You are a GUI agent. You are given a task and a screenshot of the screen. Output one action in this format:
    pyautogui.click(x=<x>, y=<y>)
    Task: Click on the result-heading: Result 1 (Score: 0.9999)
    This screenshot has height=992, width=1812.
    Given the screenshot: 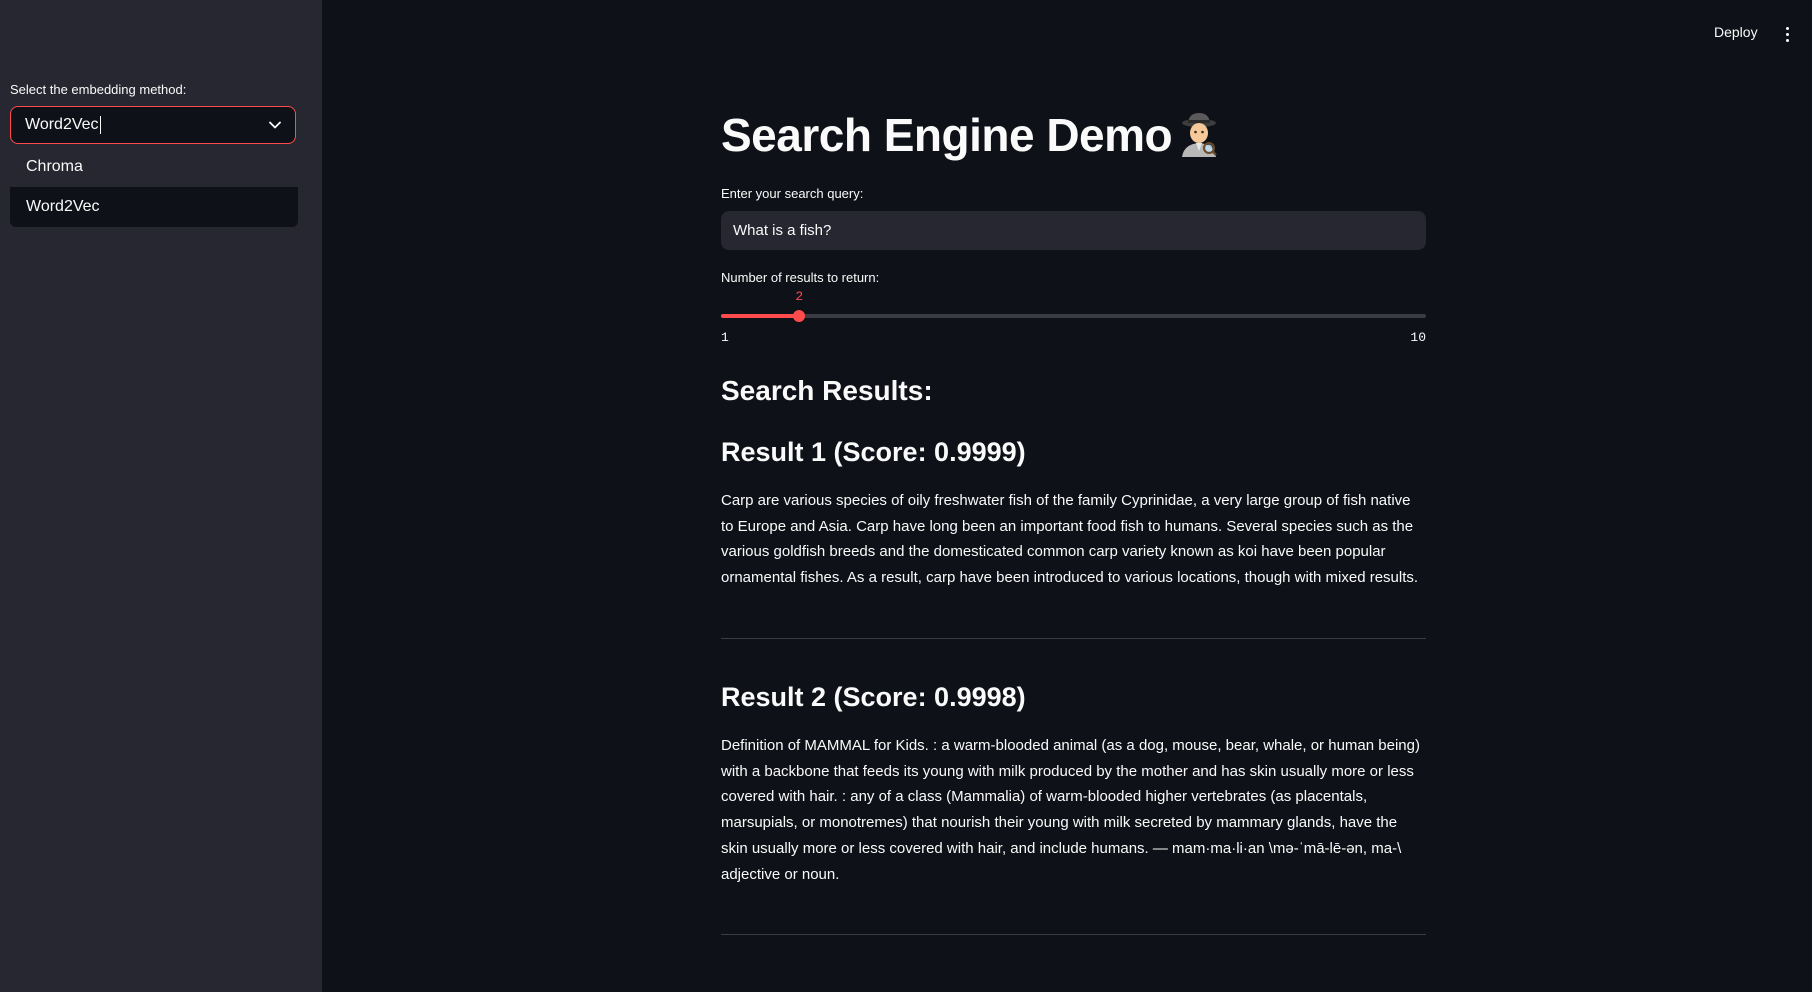 What is the action you would take?
    pyautogui.click(x=873, y=452)
    